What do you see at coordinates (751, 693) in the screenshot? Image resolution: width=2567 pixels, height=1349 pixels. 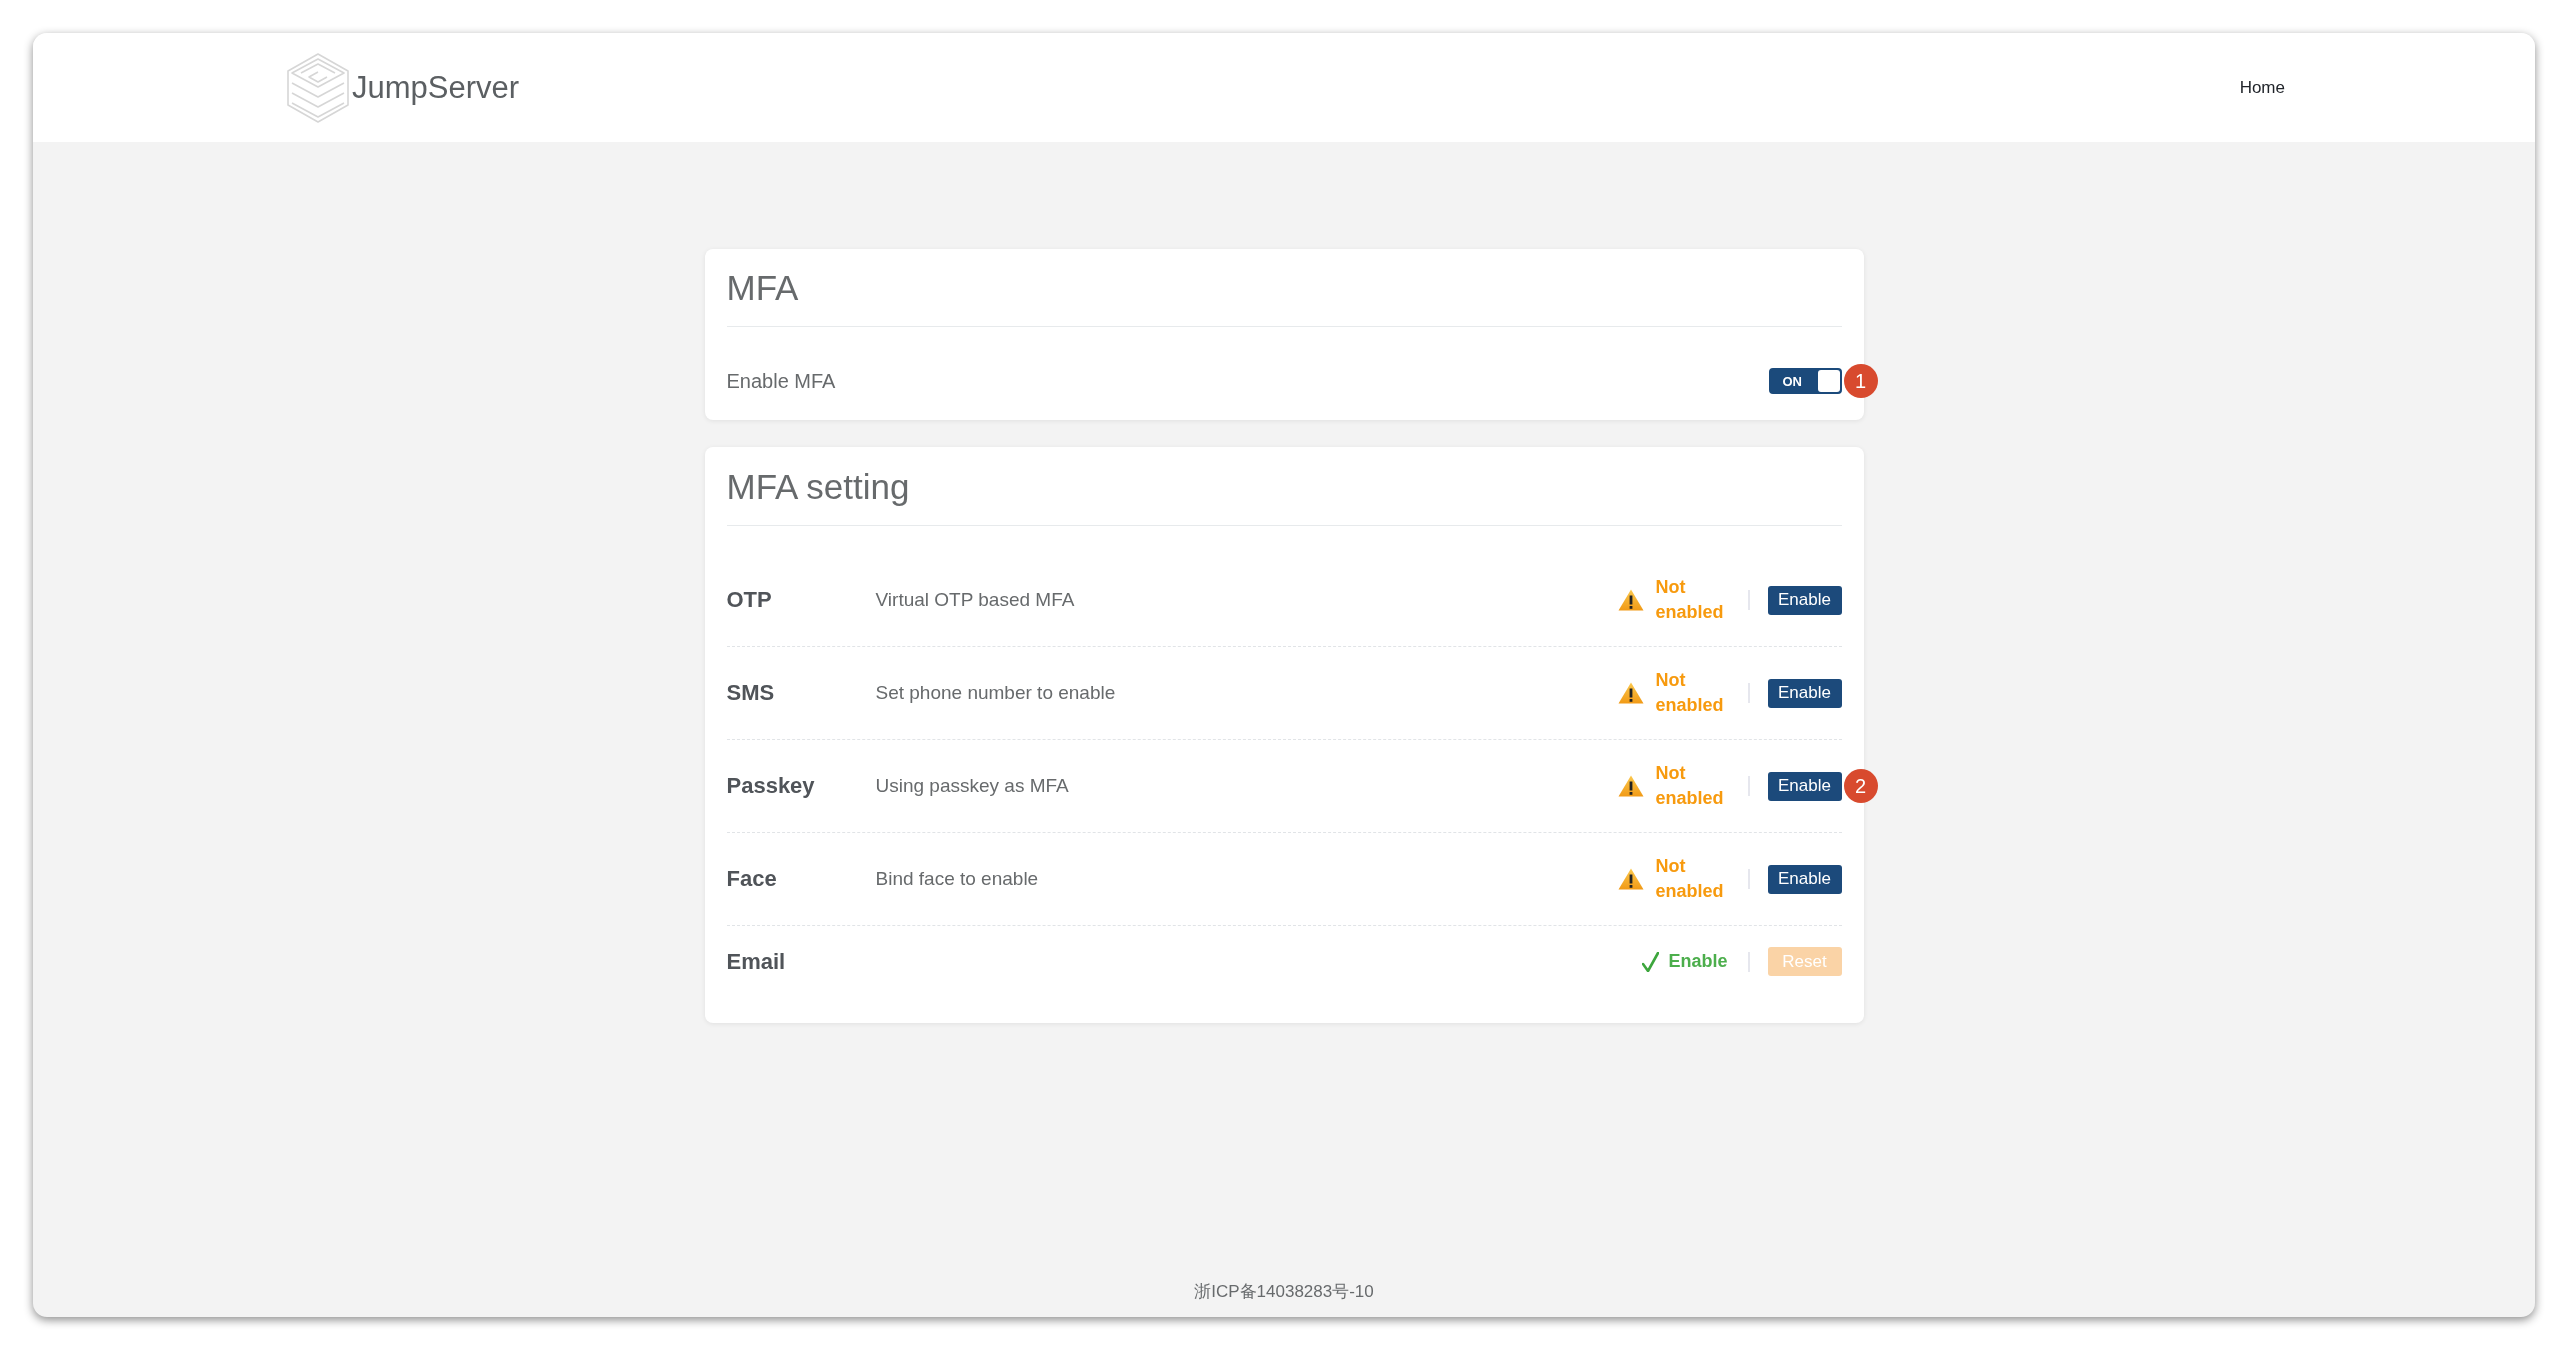 I see `method-name: SMS` at bounding box center [751, 693].